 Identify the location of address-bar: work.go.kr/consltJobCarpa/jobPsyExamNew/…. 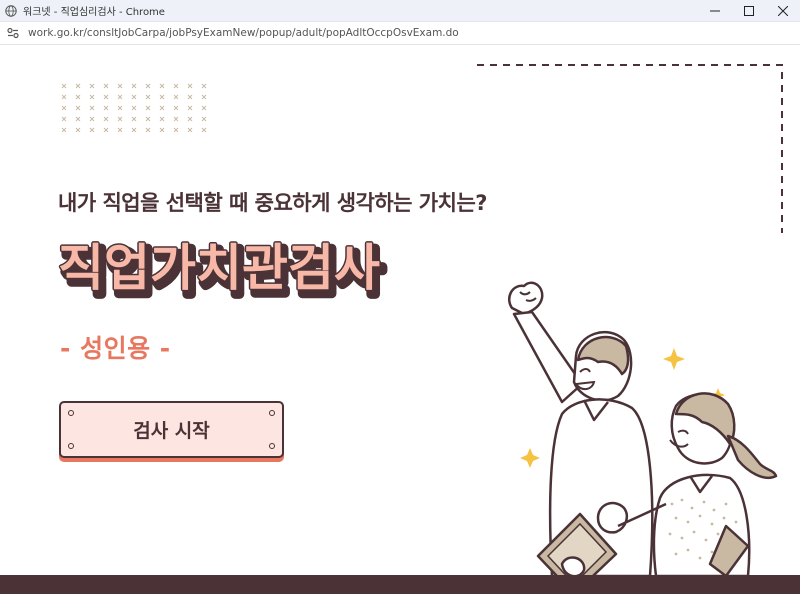
(400, 33).